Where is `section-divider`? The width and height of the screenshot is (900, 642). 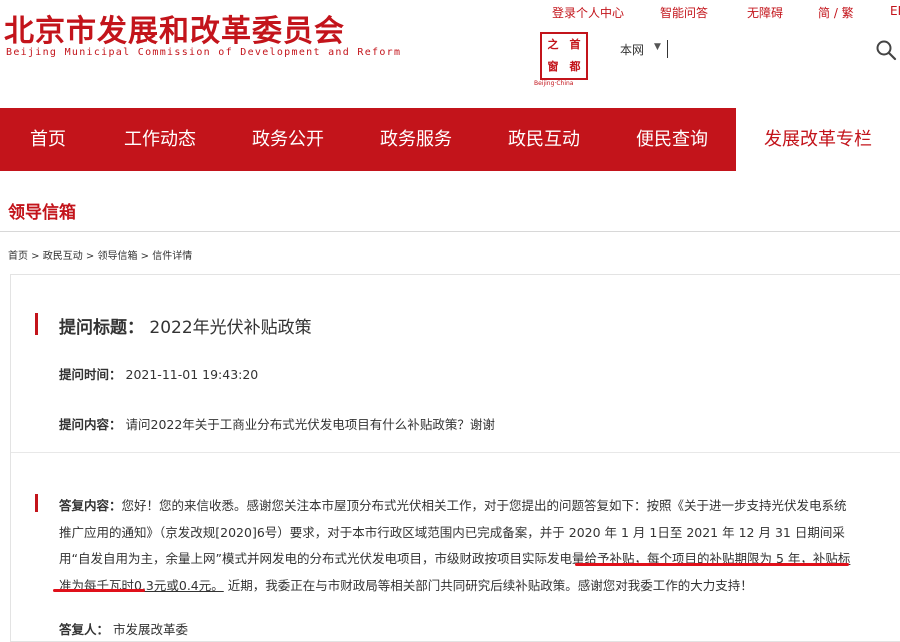
section-divider is located at coordinates (450, 231).